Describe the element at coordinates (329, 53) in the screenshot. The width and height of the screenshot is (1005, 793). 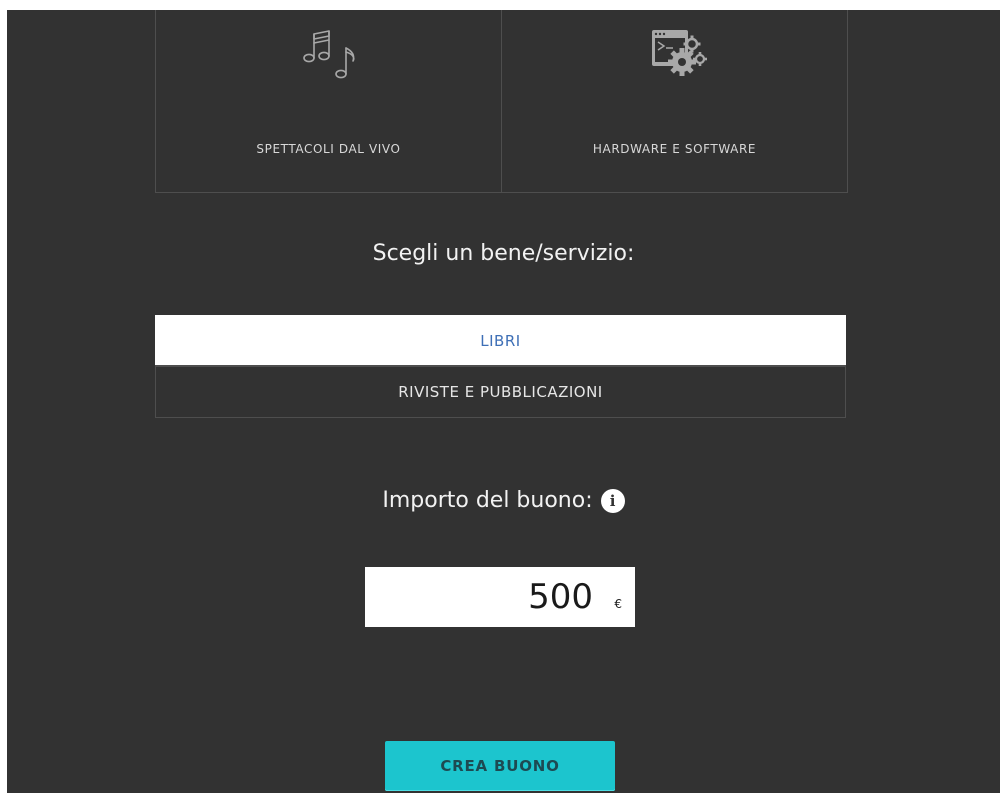
I see `music-notes-icon` at that location.